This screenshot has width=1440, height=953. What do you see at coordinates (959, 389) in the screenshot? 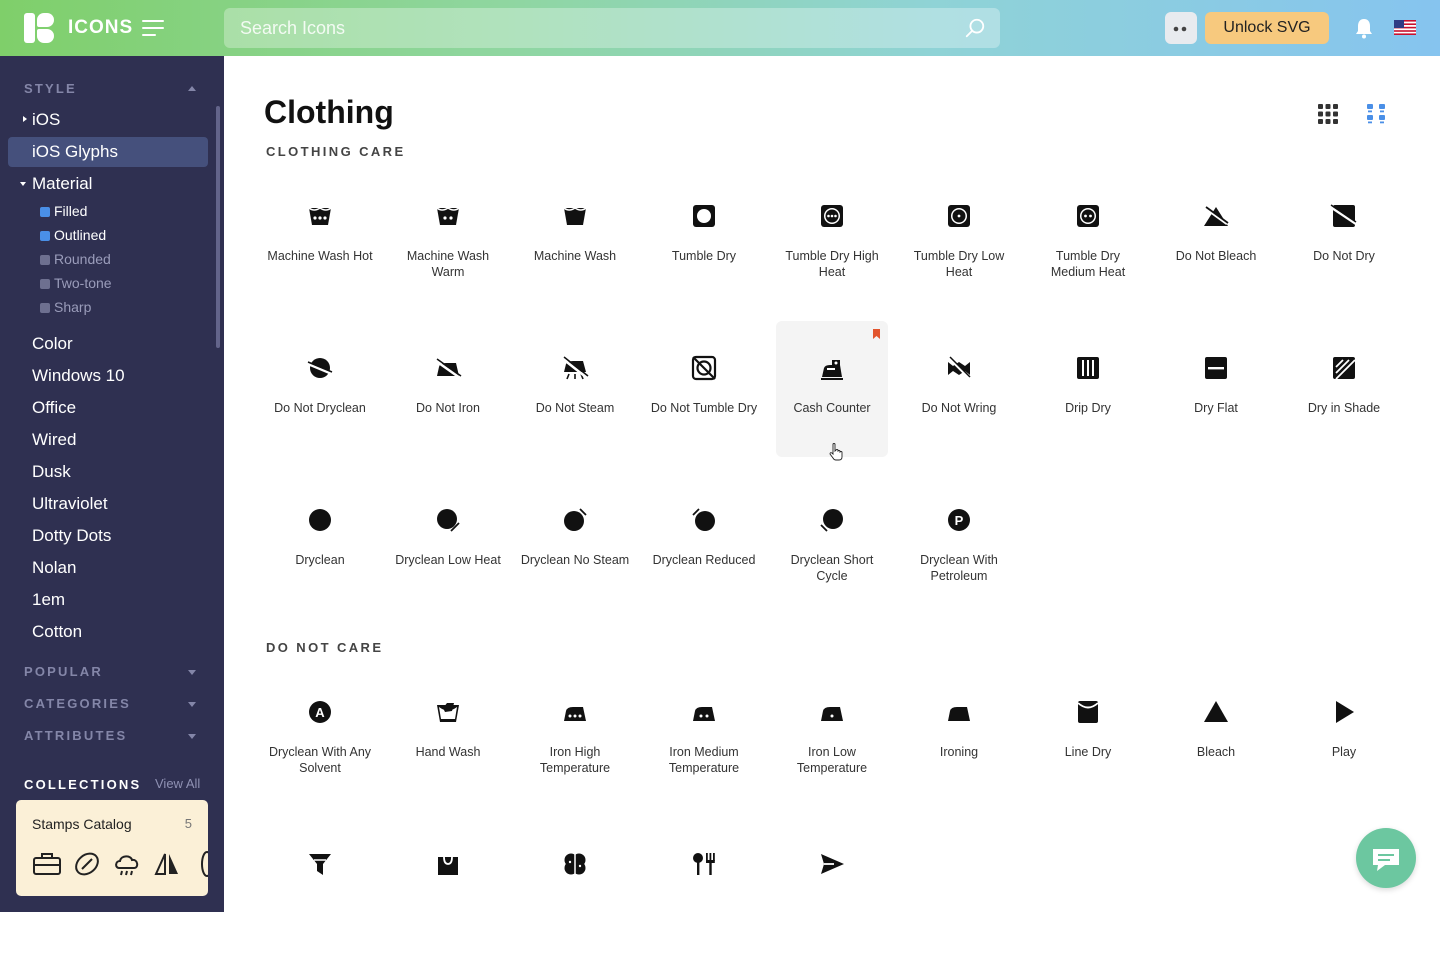
I see `icon-tile: Do Not Wring` at bounding box center [959, 389].